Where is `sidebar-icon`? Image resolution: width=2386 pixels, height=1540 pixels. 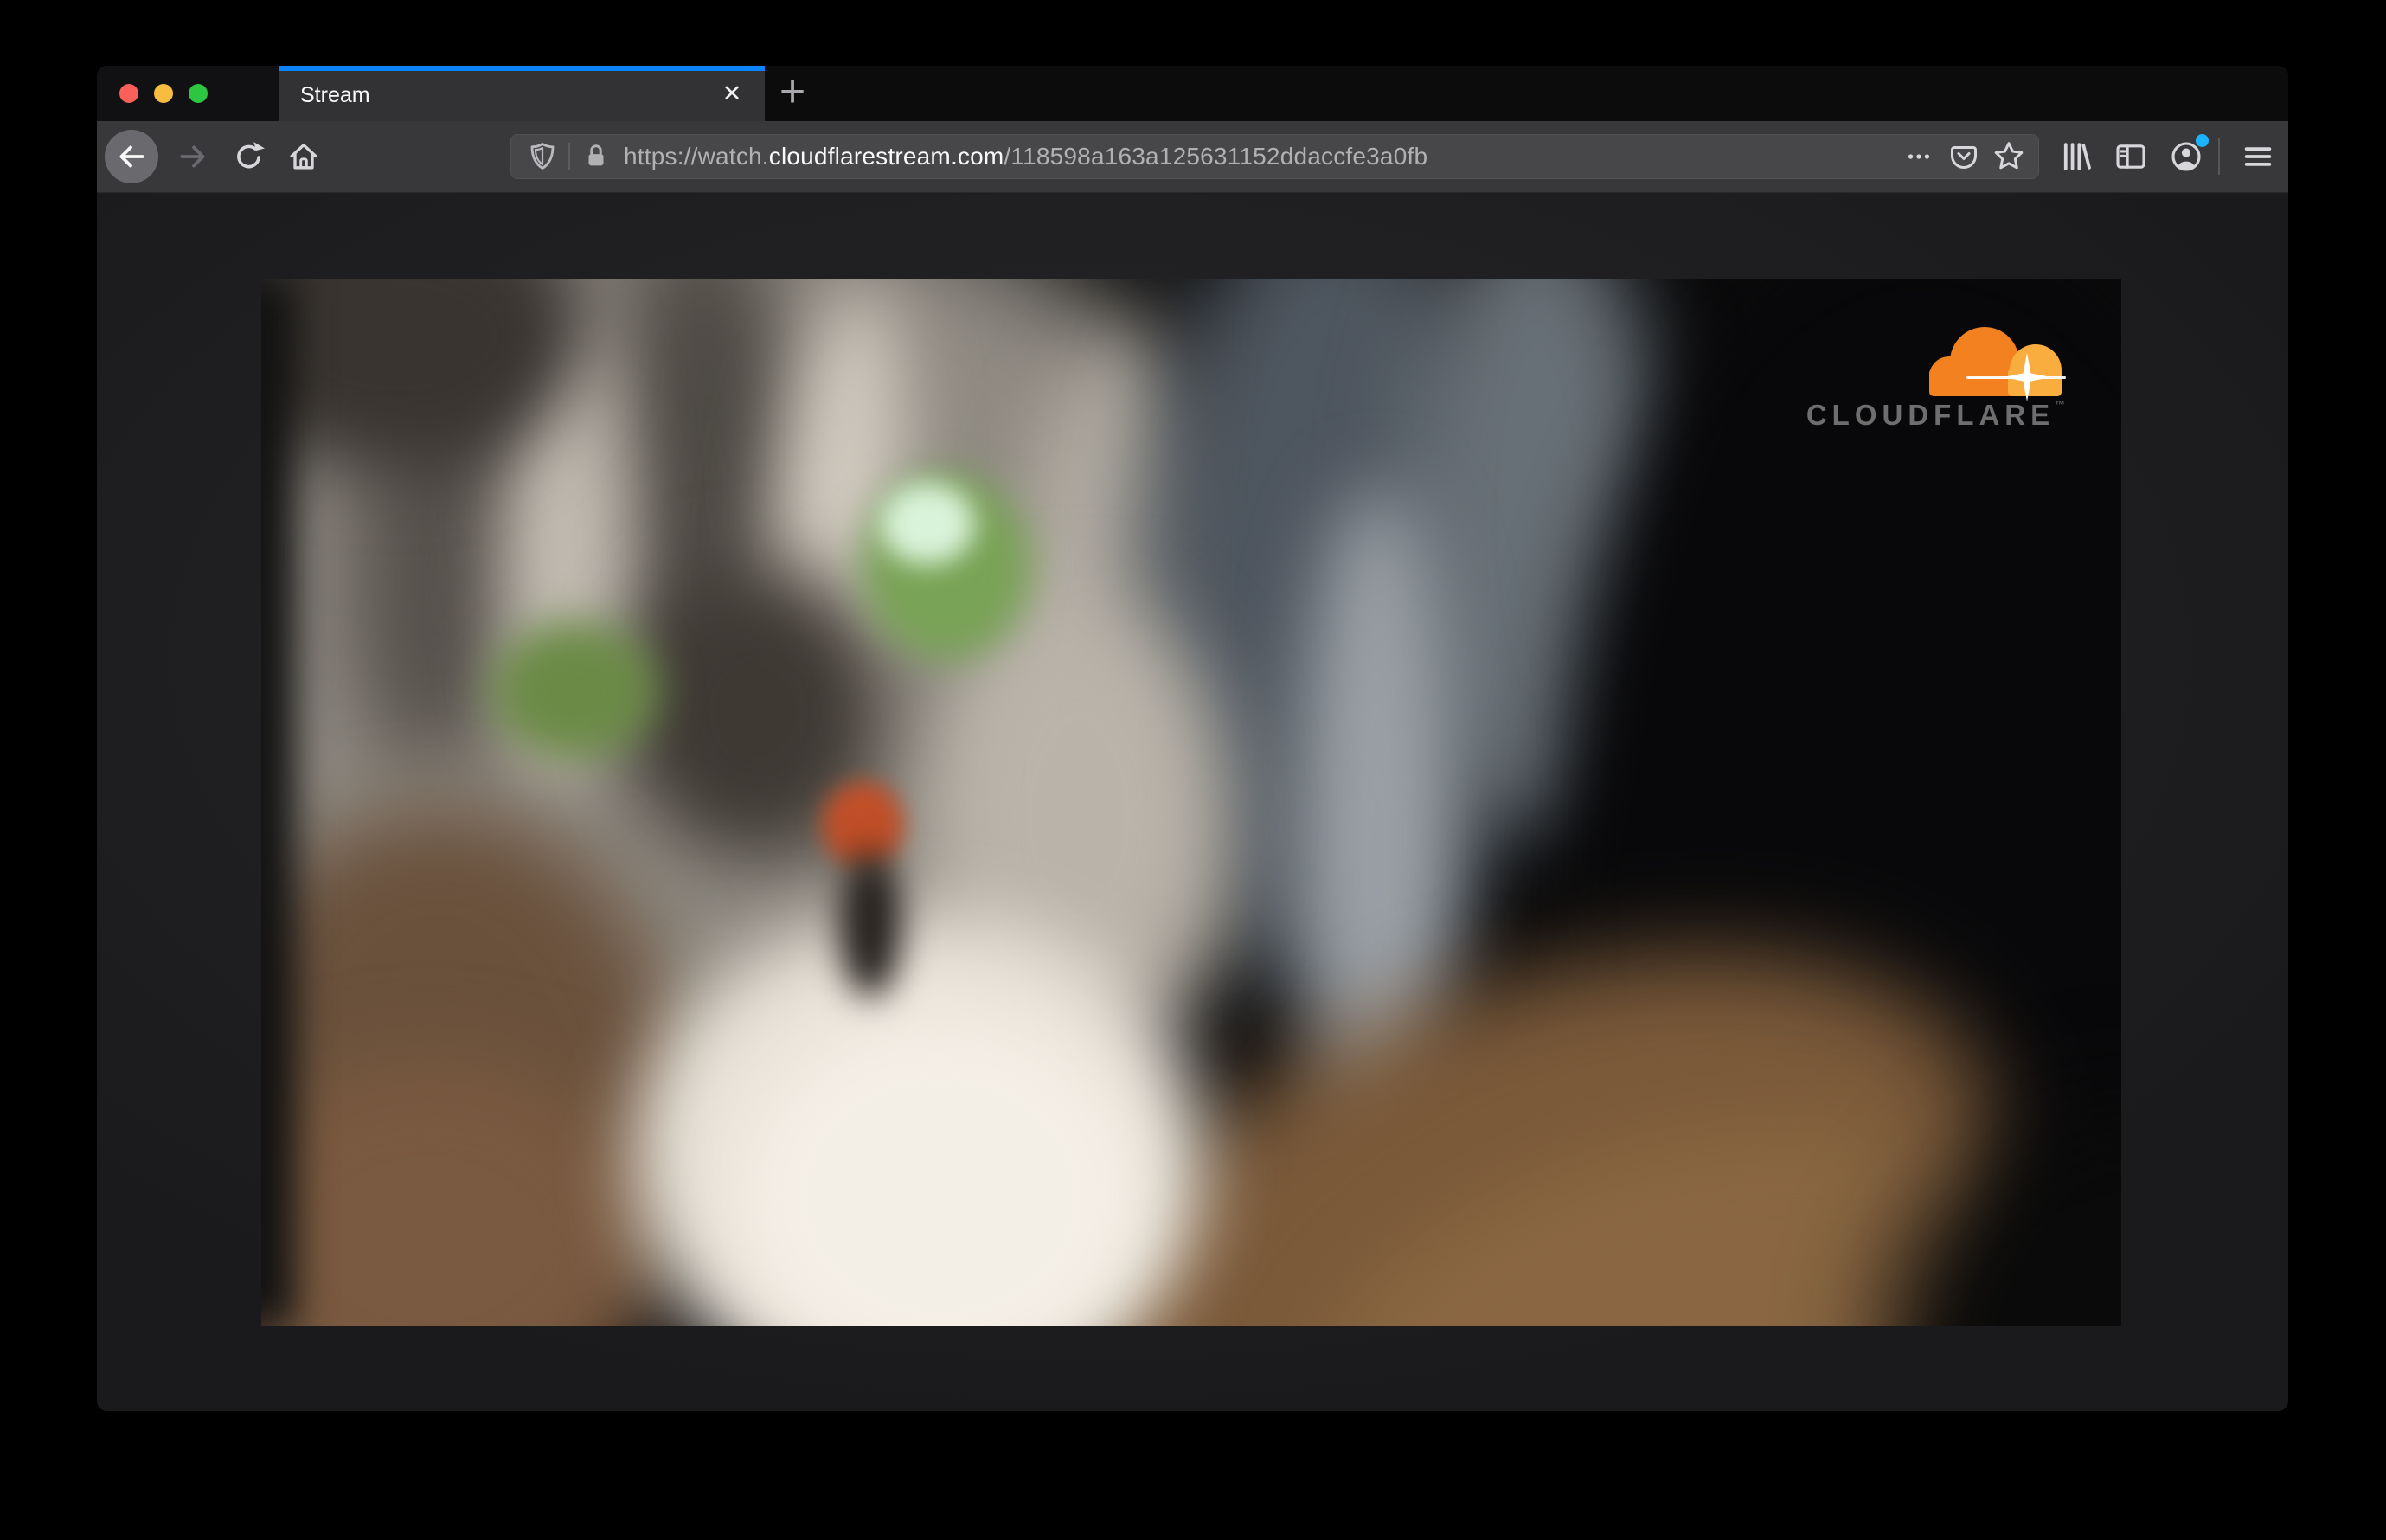
sidebar-icon is located at coordinates (2130, 156).